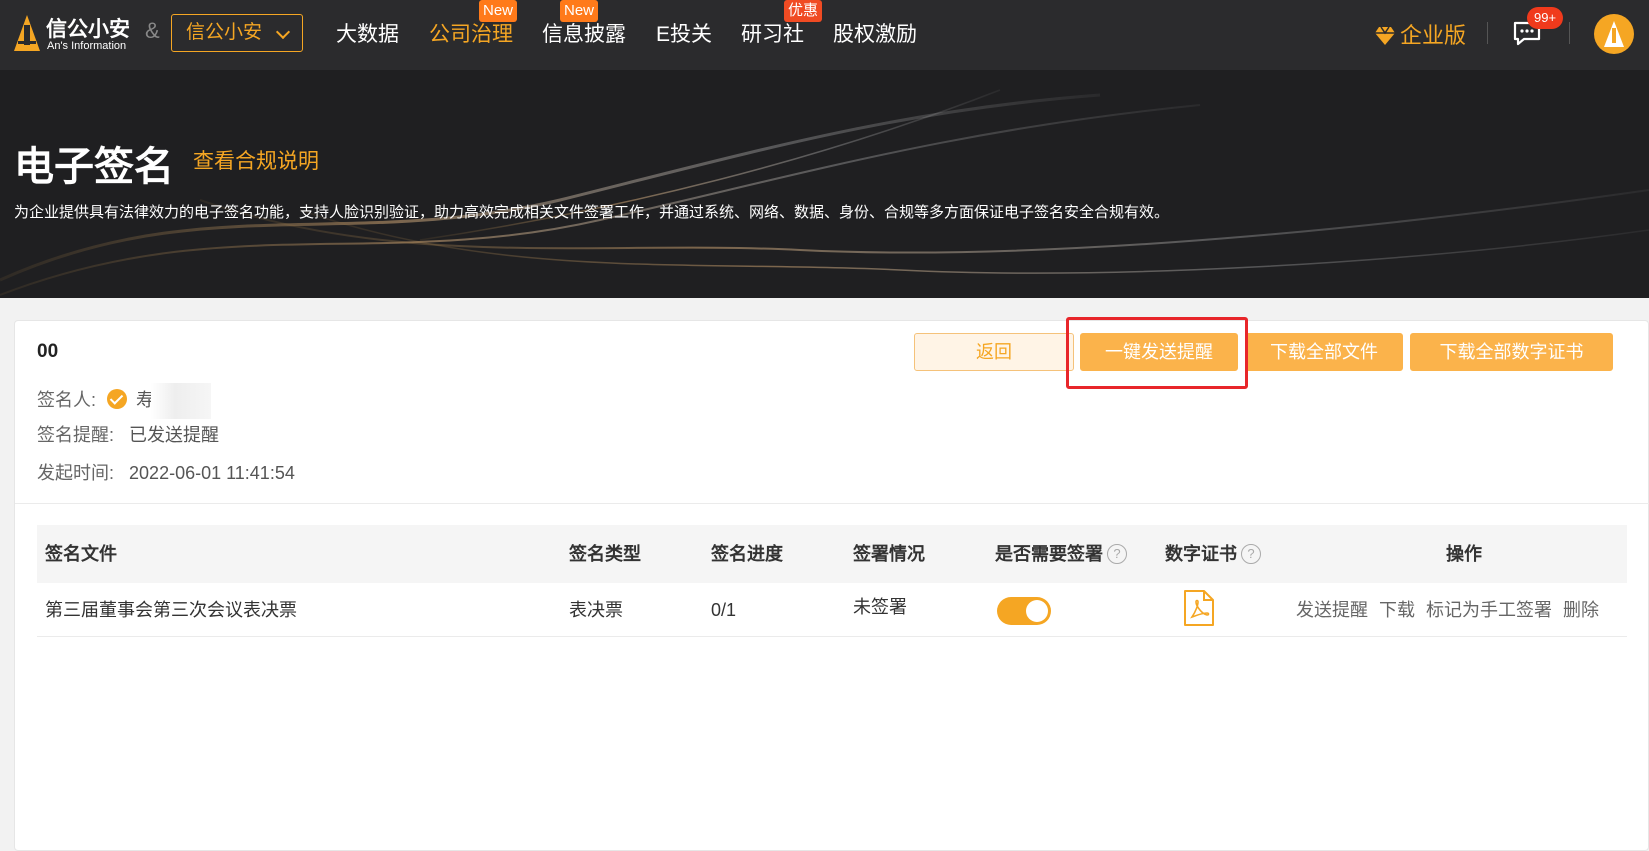 The image size is (1649, 851). I want to click on pdf-icon, so click(1199, 608).